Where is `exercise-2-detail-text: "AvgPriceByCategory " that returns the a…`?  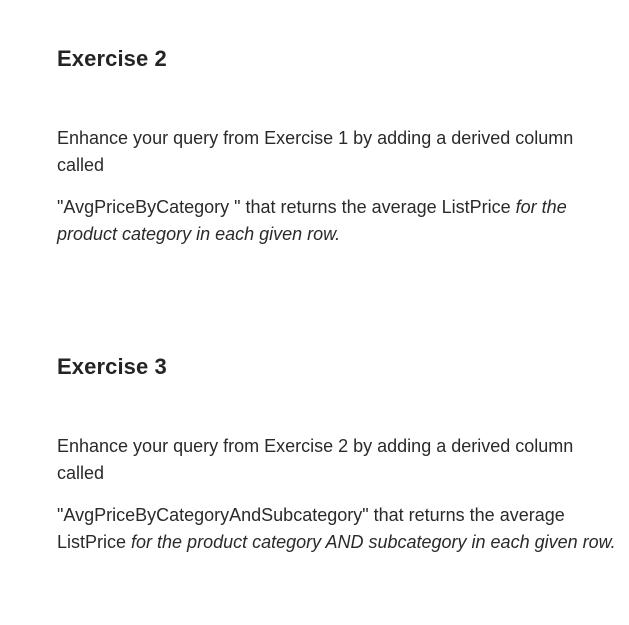 exercise-2-detail-text: "AvgPriceByCategory " that returns the a… is located at coordinates (286, 207).